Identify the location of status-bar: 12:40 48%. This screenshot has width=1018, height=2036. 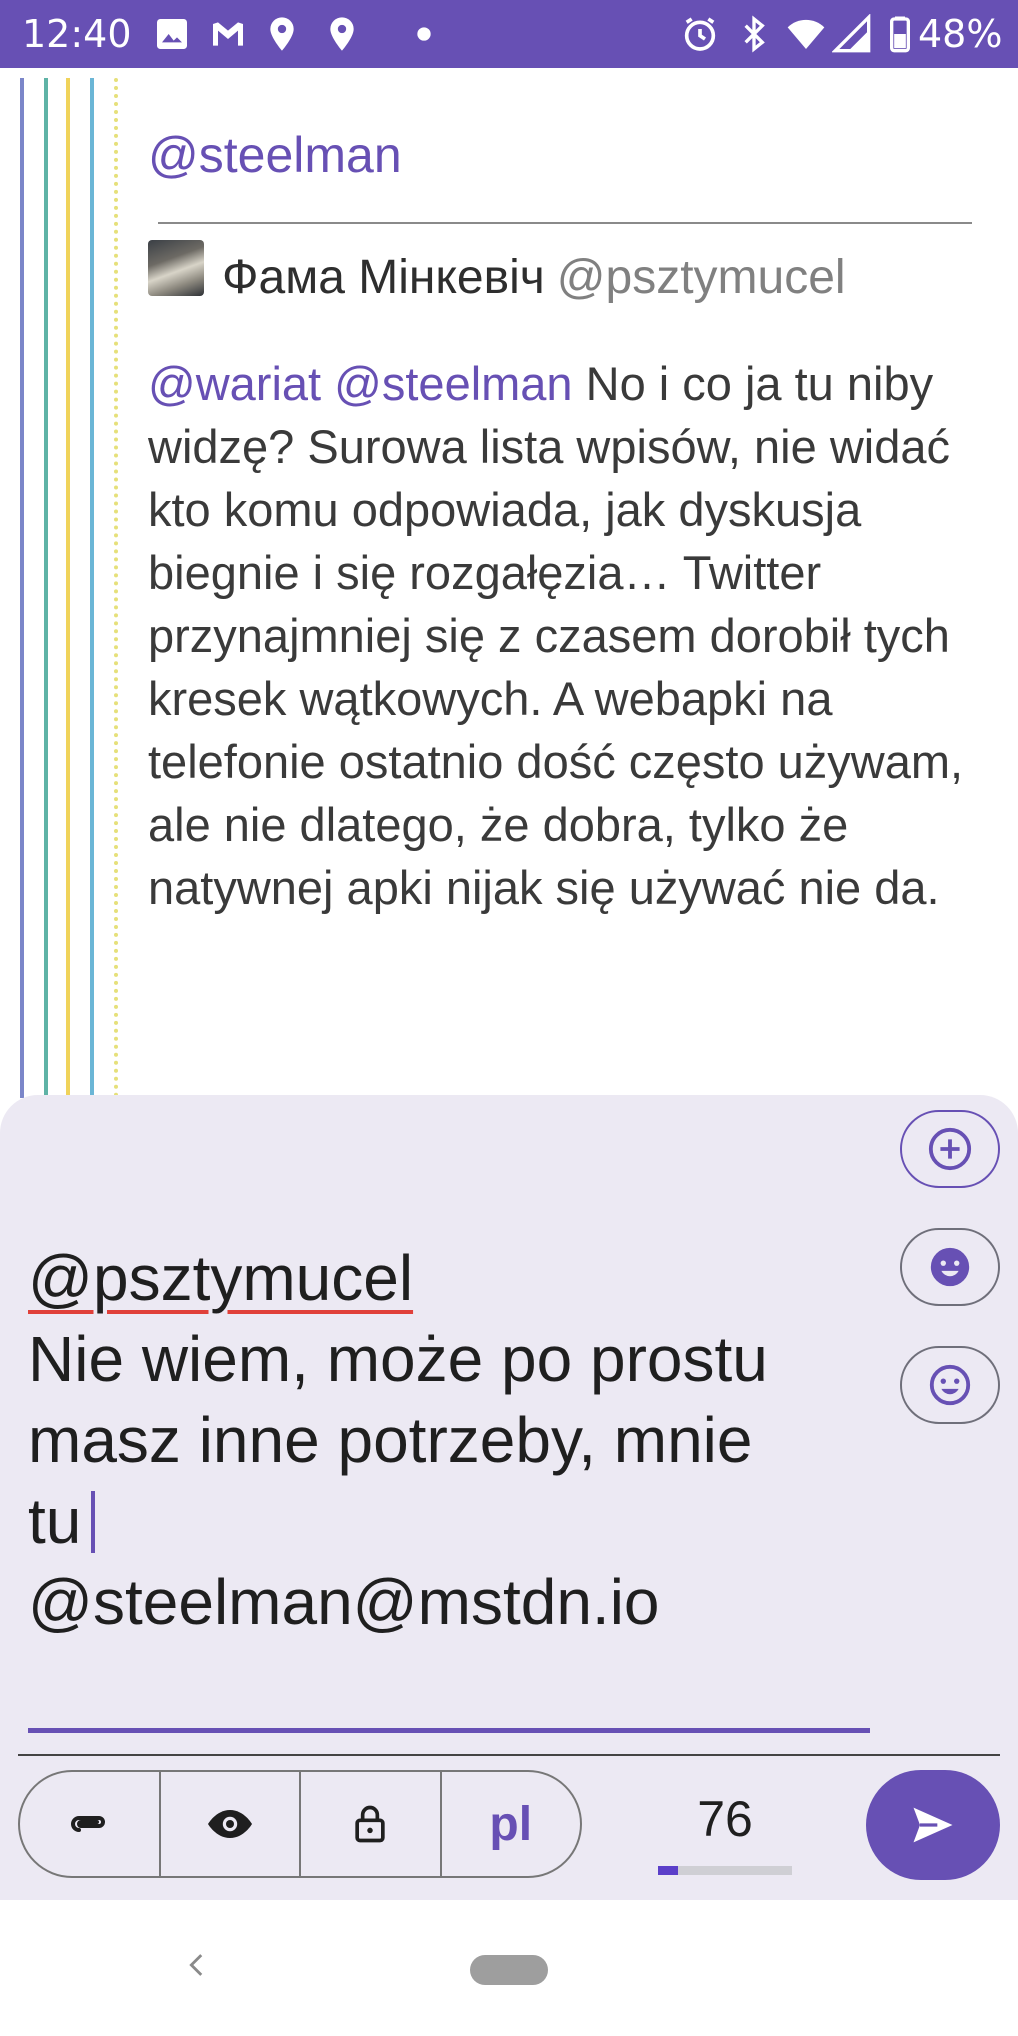
(509, 34).